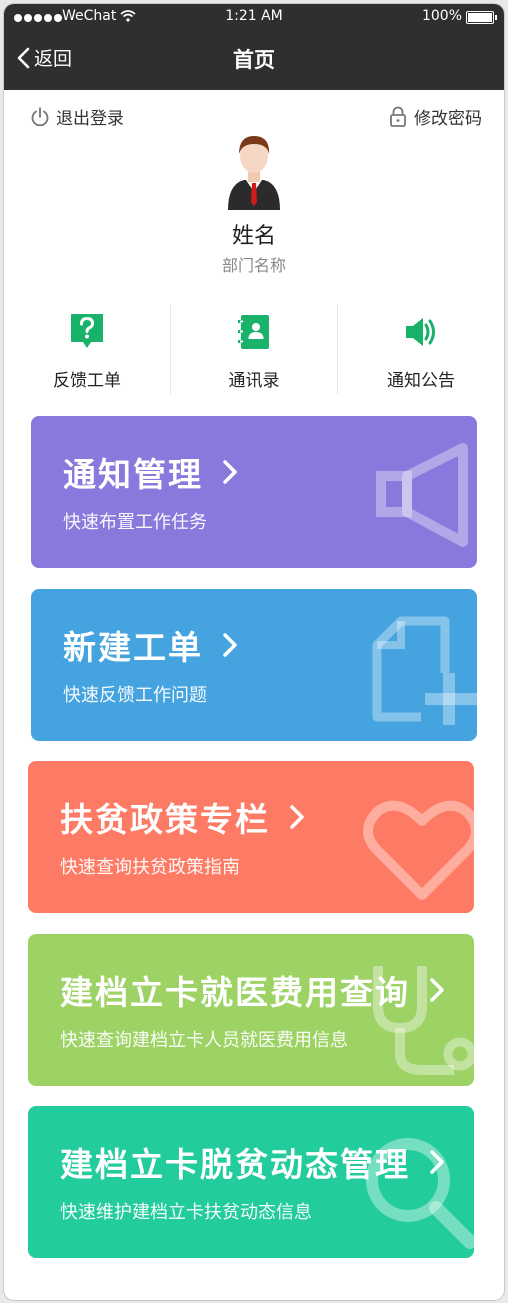  I want to click on shortcut-contacts: 通讯录, so click(253, 349).